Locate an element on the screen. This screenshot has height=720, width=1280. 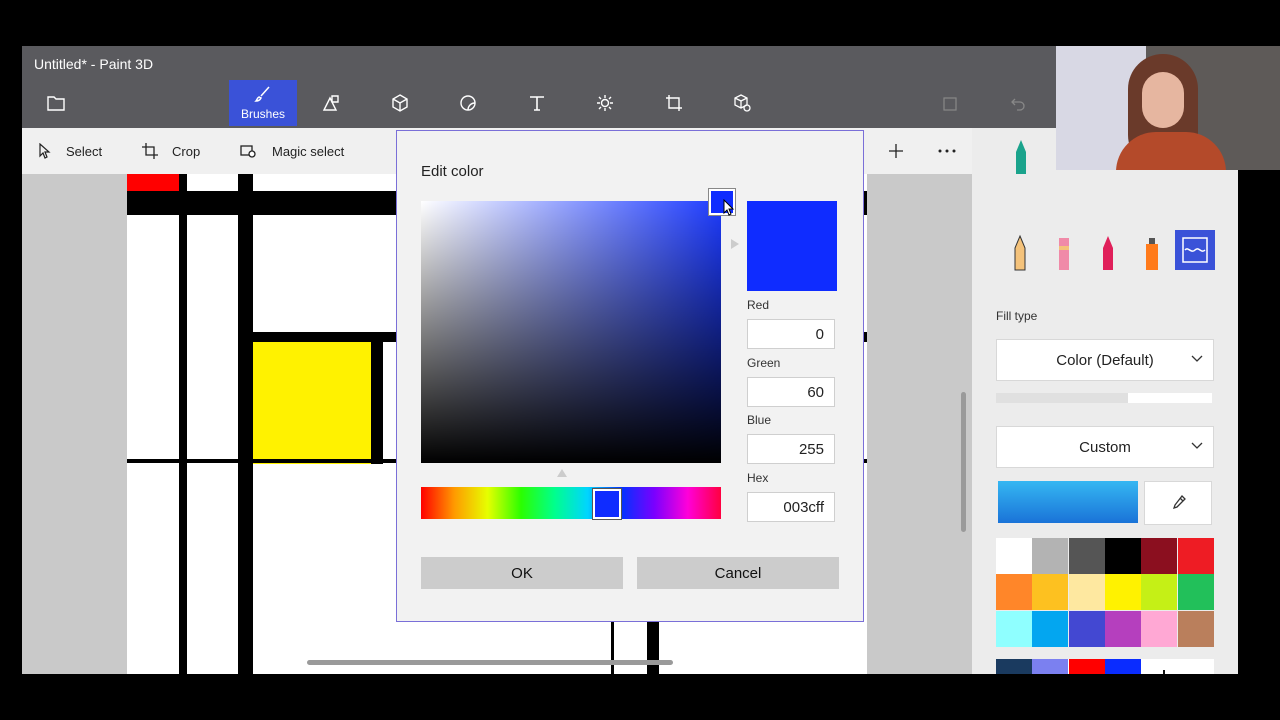
sticker-icon is located at coordinates (468, 103).